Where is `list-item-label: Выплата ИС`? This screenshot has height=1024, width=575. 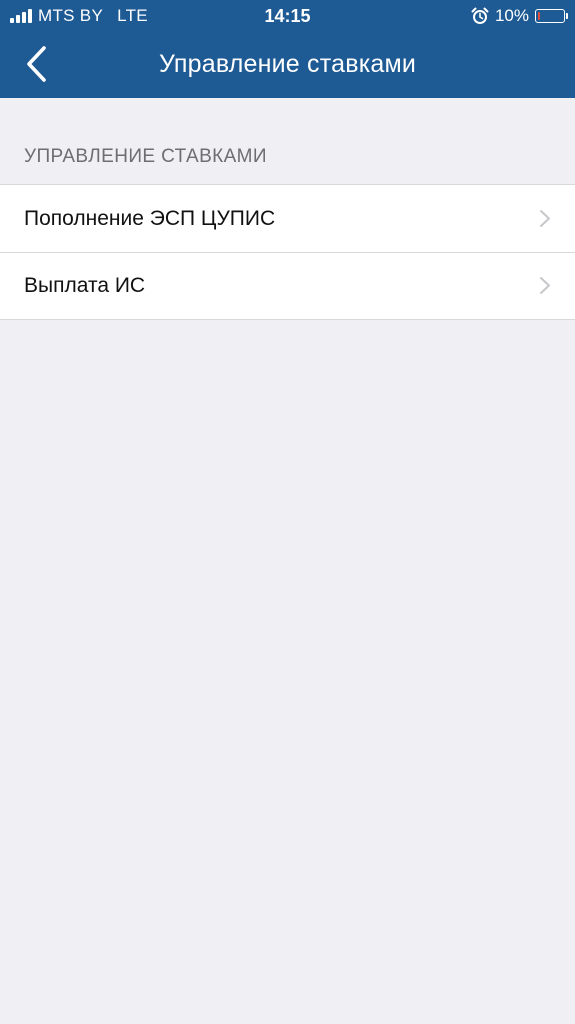
list-item-label: Выплата ИС is located at coordinates (85, 285).